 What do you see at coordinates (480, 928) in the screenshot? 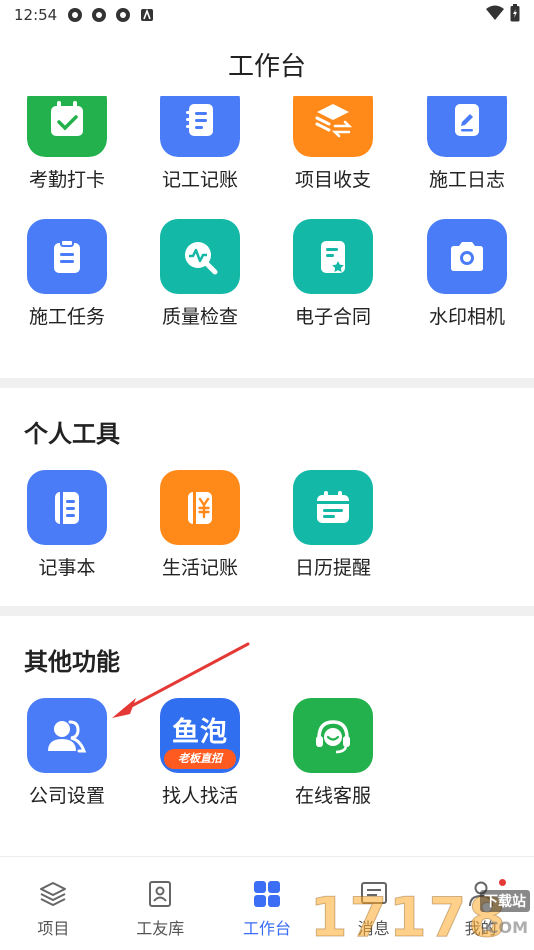
I see `tab-label: 我的` at bounding box center [480, 928].